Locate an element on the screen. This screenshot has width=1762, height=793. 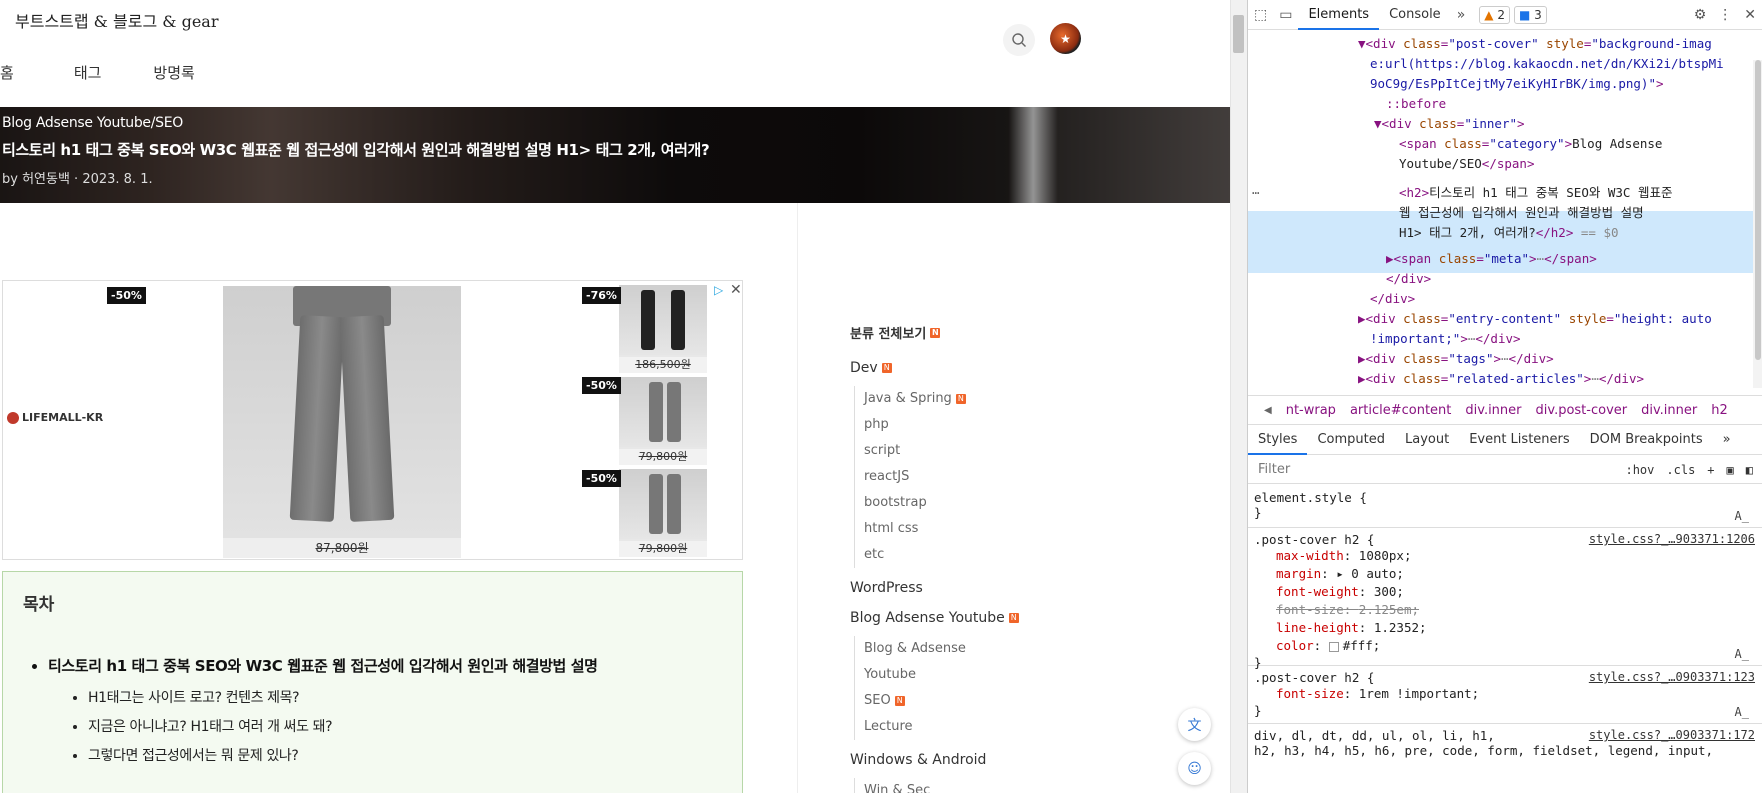
nav-home: 홈 is located at coordinates (7, 74).